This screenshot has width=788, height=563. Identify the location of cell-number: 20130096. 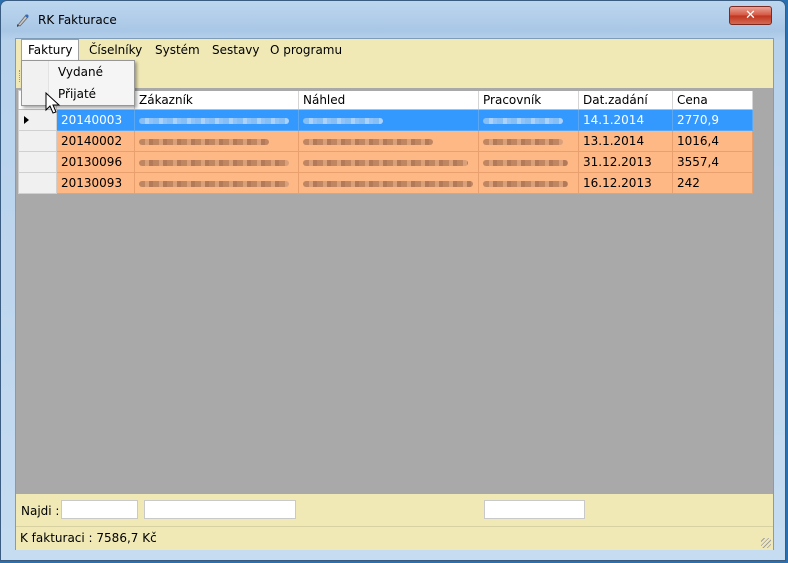
(95, 162).